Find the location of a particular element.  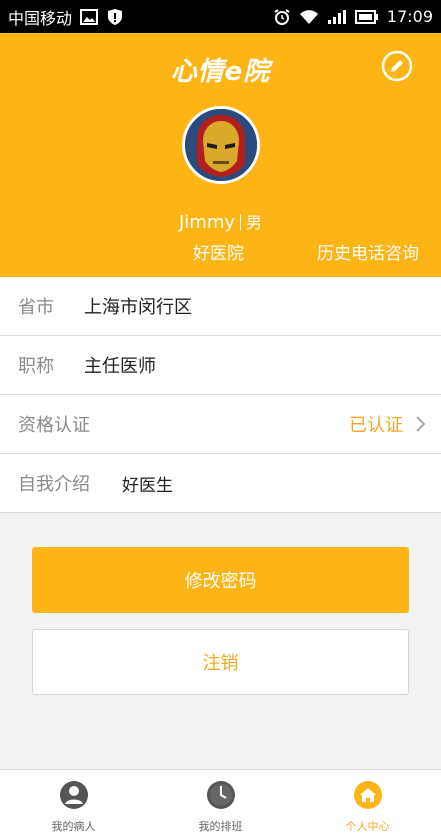

hospital-name: 好医院 is located at coordinates (218, 254).